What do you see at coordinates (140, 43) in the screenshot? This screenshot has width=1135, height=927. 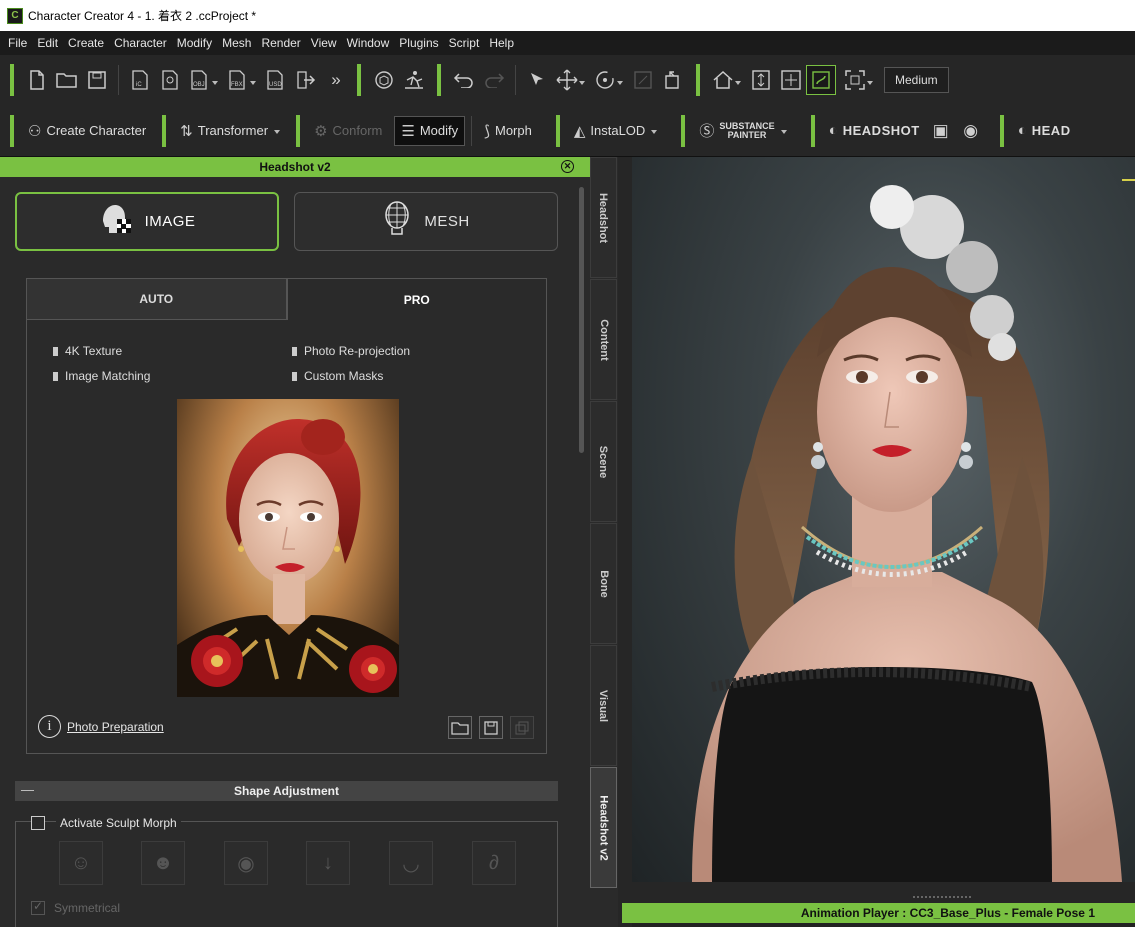 I see `menu-character: Character` at bounding box center [140, 43].